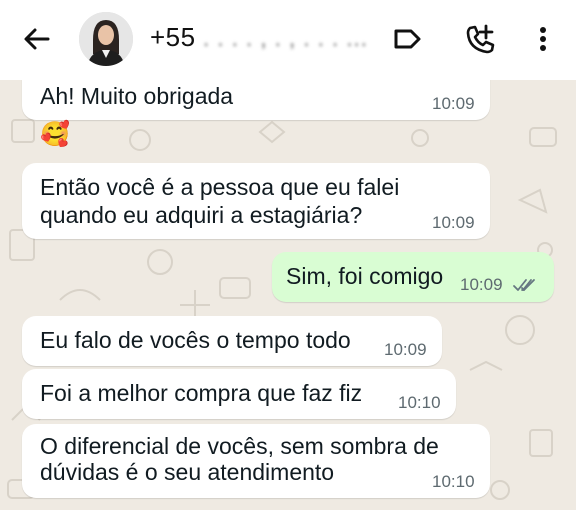 The image size is (576, 510). What do you see at coordinates (201, 215) in the screenshot?
I see `message-text-line: quando eu adquiri a estagiária?` at bounding box center [201, 215].